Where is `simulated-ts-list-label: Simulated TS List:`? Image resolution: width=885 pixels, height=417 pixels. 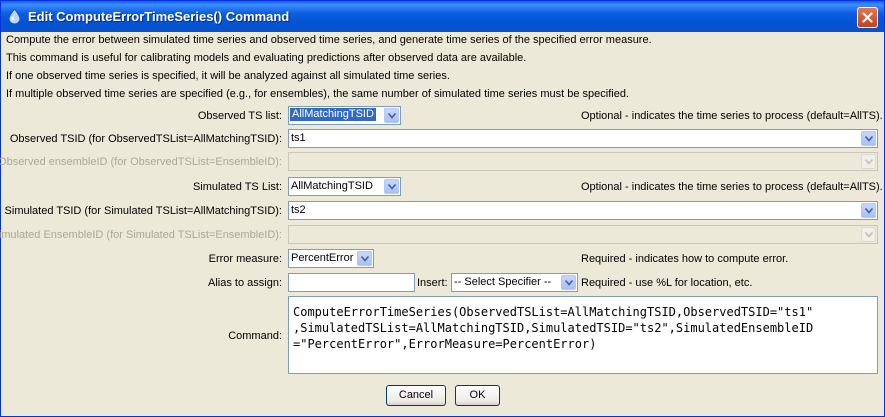 simulated-ts-list-label: Simulated TS List: is located at coordinates (237, 187).